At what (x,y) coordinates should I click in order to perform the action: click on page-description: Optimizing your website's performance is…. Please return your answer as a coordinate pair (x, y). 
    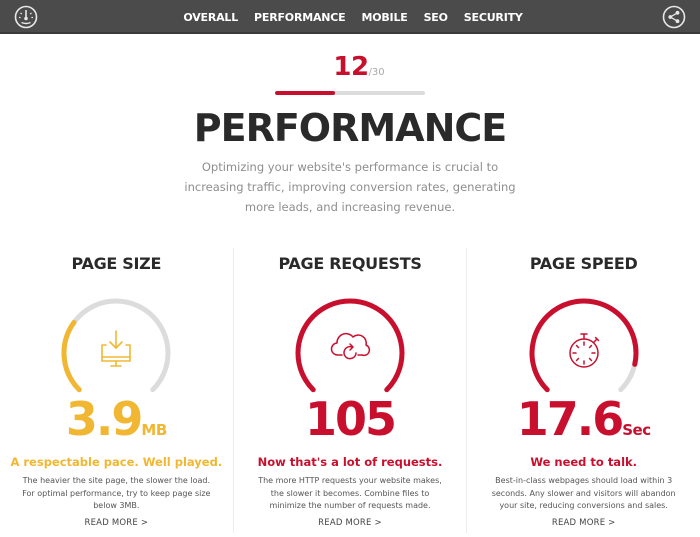
    Looking at the image, I should click on (350, 187).